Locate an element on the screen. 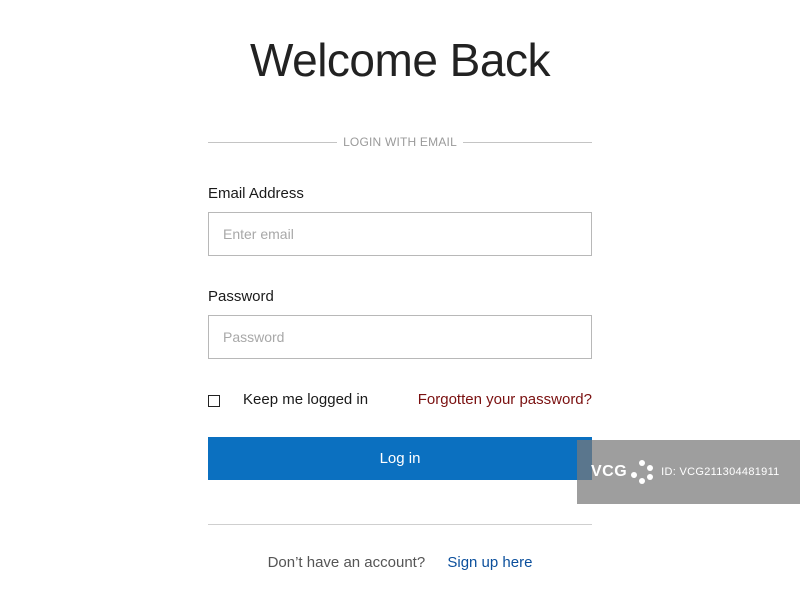 The image size is (800, 615). password-field is located at coordinates (400, 337).